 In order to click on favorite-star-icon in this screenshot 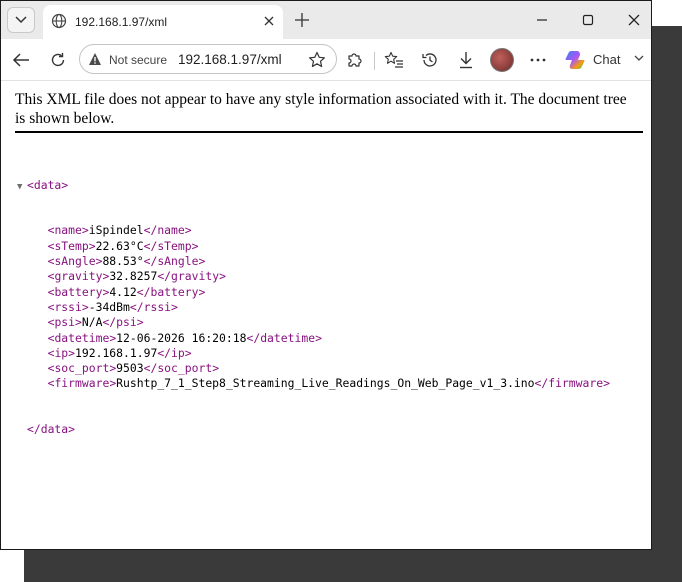, I will do `click(317, 60)`.